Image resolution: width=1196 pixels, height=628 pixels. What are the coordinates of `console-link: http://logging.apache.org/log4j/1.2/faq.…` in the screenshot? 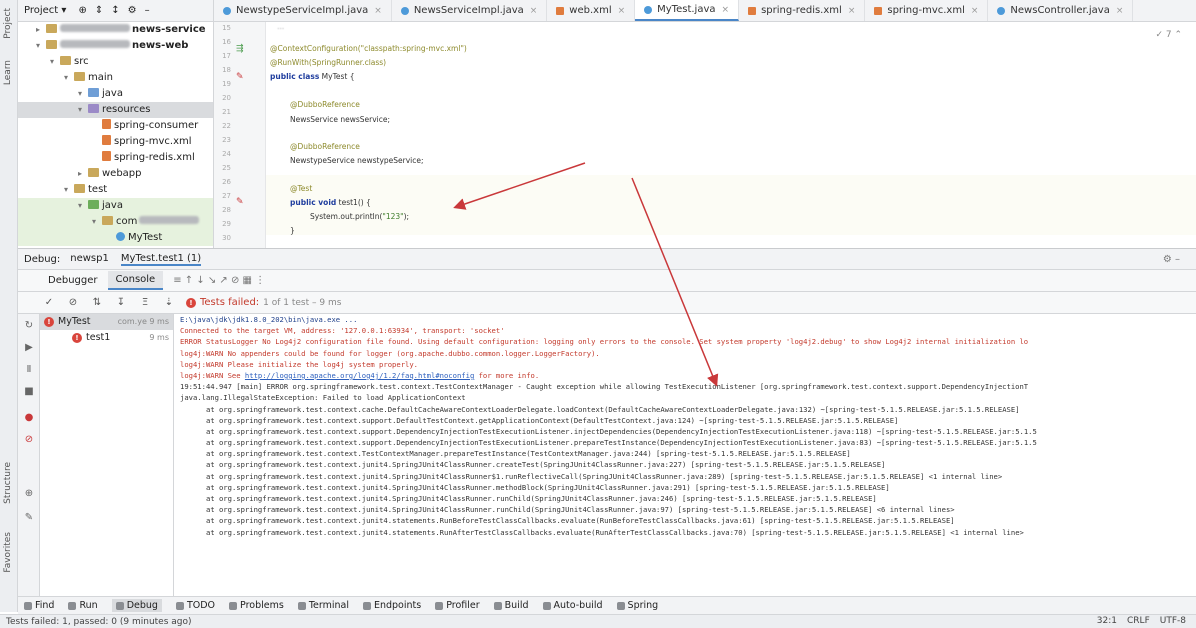 It's located at (359, 375).